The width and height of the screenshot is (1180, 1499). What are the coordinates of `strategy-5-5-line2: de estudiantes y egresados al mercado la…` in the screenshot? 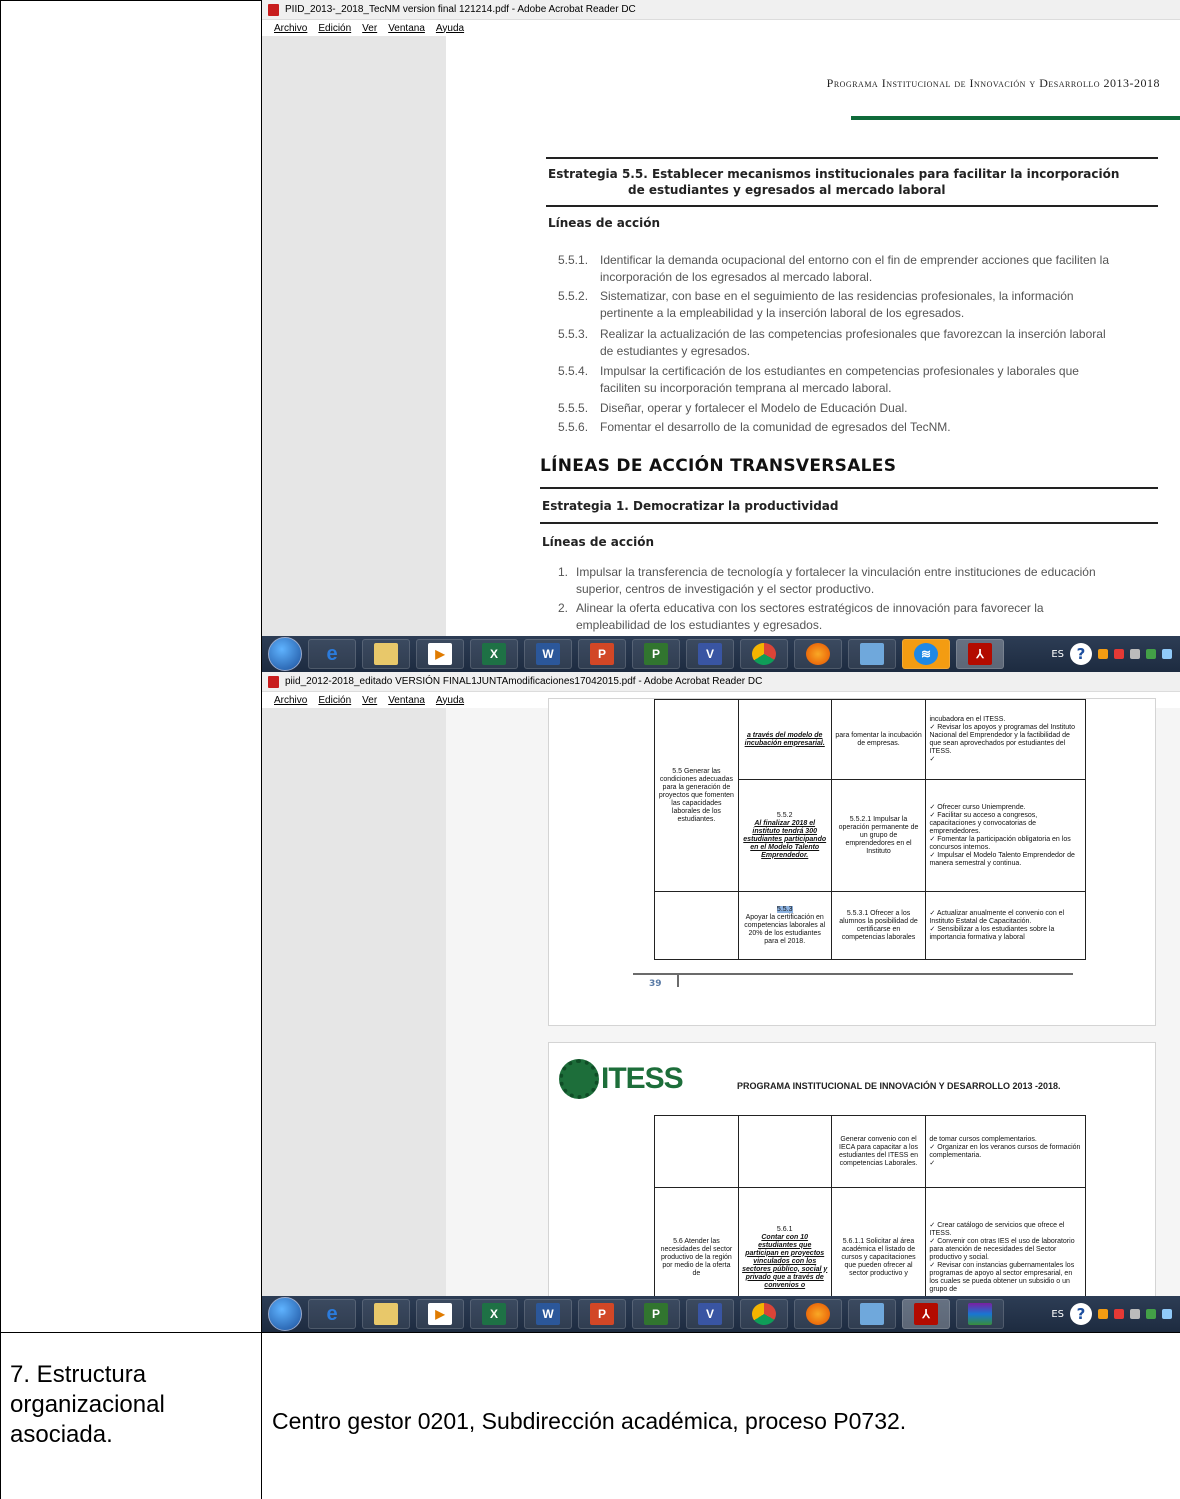 It's located at (787, 190).